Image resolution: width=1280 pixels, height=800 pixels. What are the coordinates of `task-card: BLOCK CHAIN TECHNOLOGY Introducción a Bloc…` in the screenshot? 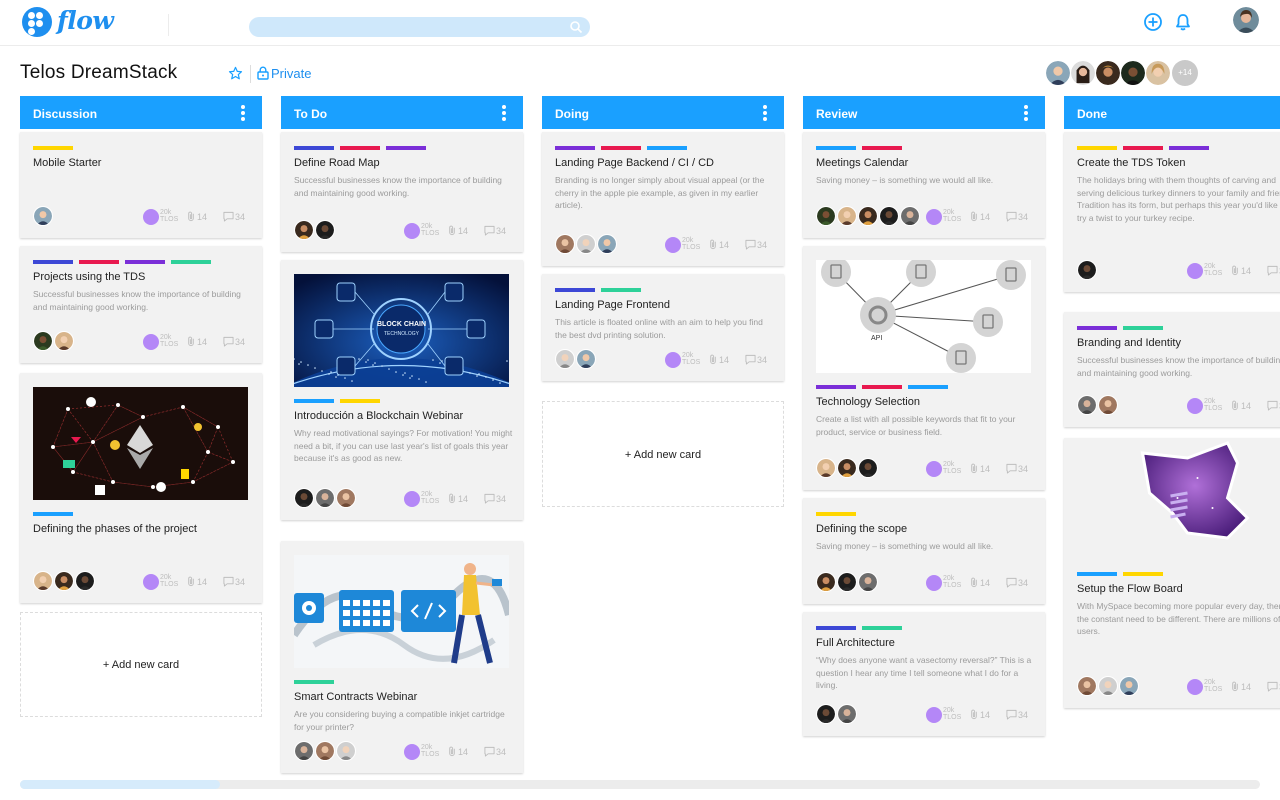 It's located at (402, 390).